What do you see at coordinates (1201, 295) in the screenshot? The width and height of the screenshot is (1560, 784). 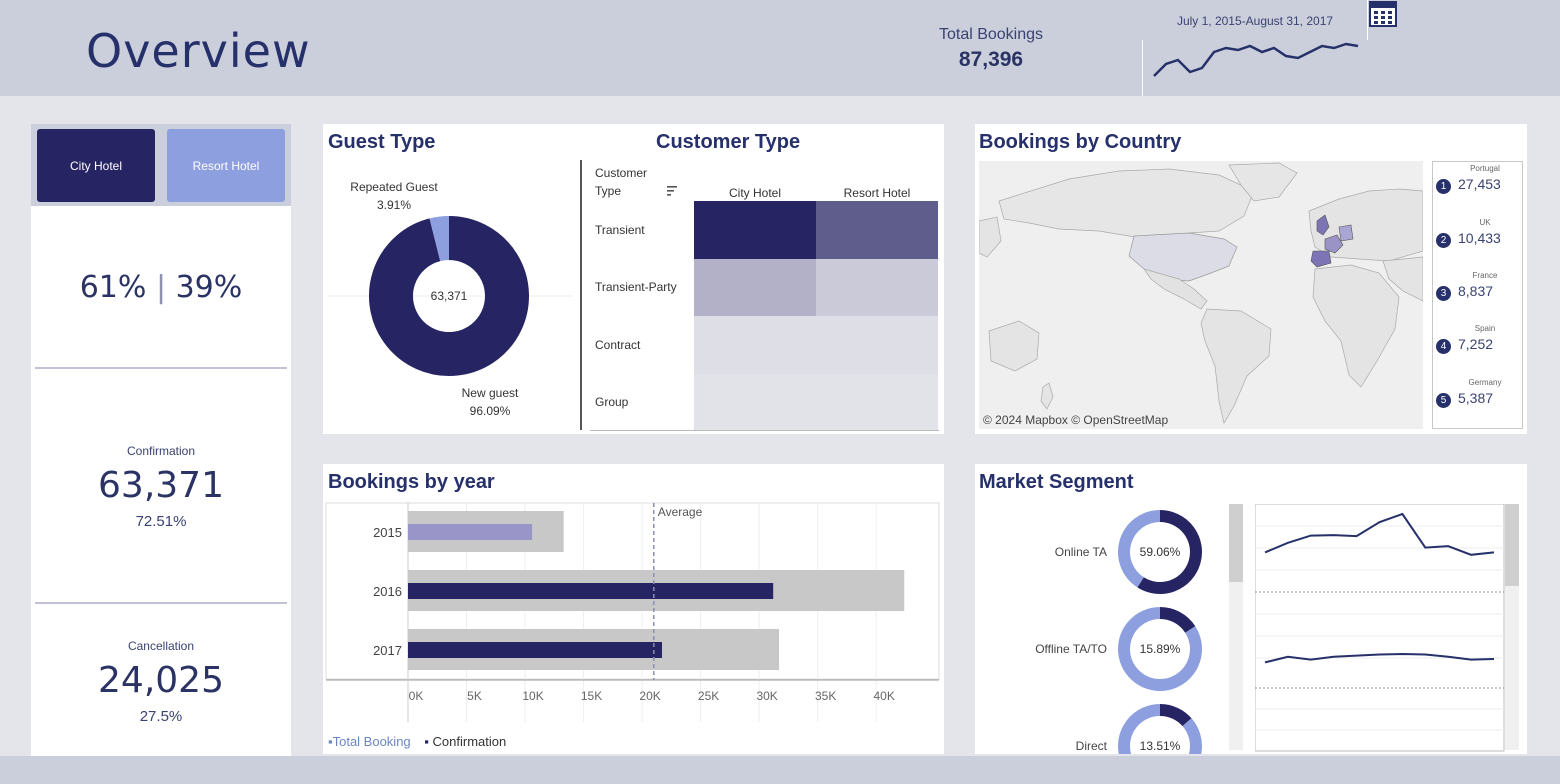 I see `world-map` at bounding box center [1201, 295].